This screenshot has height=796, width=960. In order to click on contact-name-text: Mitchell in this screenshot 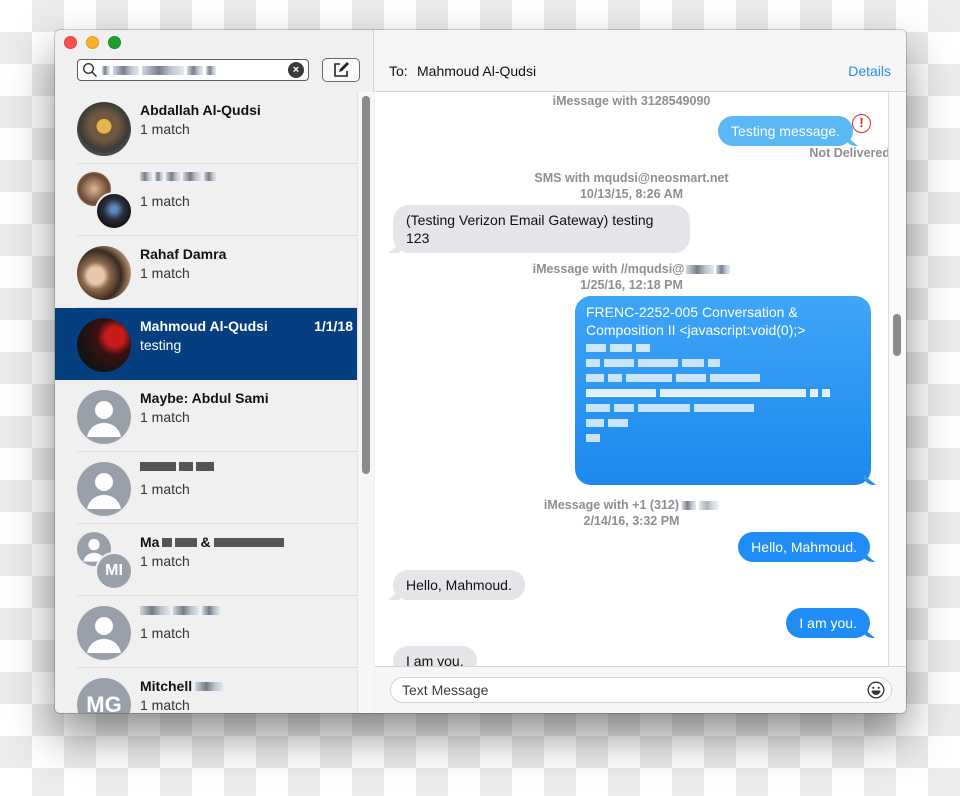, I will do `click(166, 686)`.